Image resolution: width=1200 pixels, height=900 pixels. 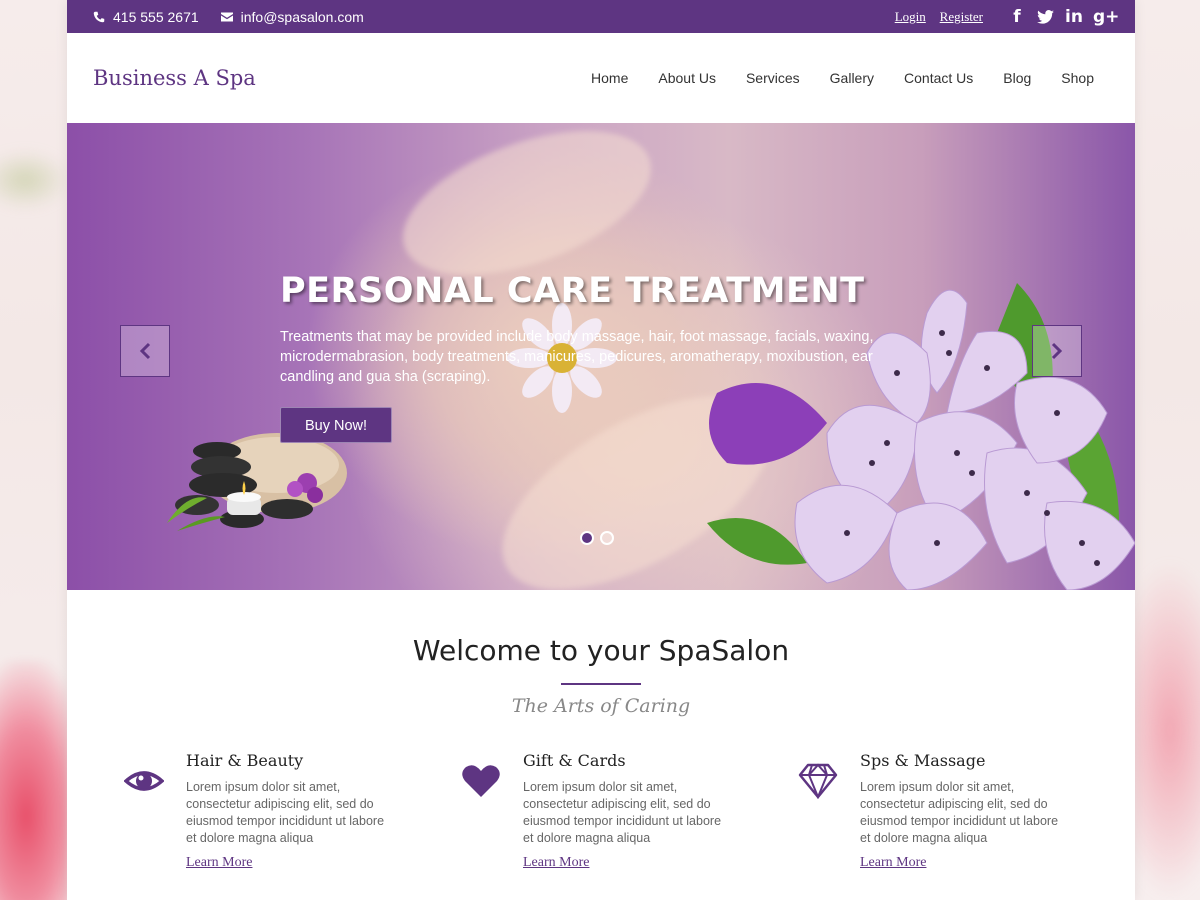 What do you see at coordinates (923, 760) in the screenshot?
I see `feature-title: Sps & Massage` at bounding box center [923, 760].